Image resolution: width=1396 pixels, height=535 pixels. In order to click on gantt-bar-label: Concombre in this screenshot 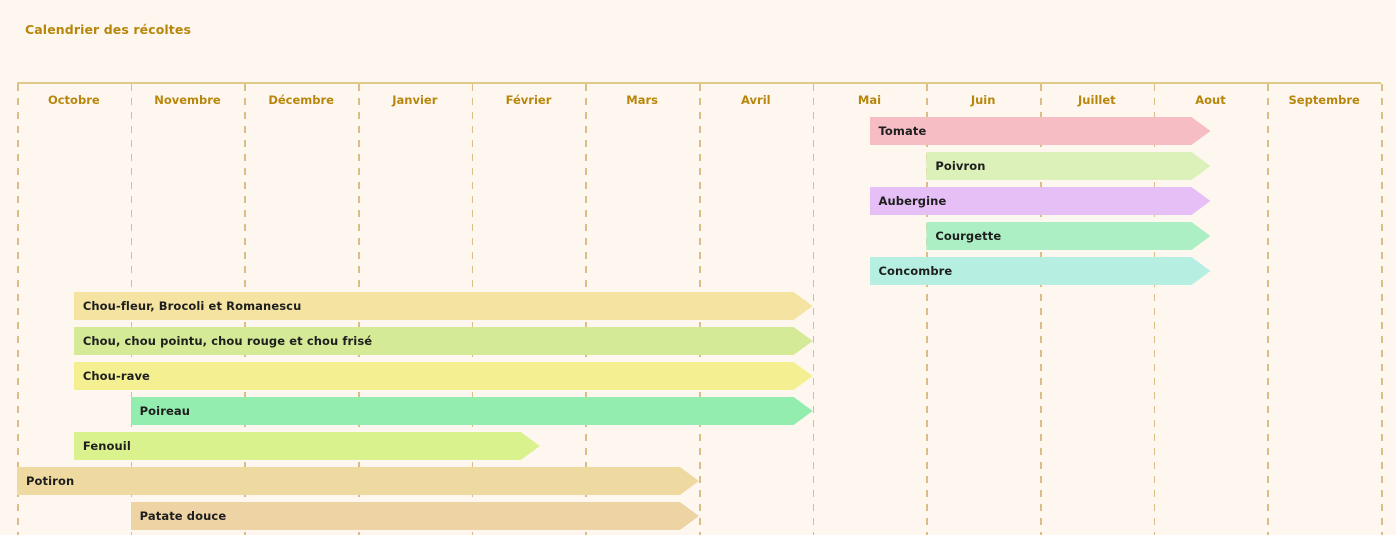, I will do `click(915, 271)`.